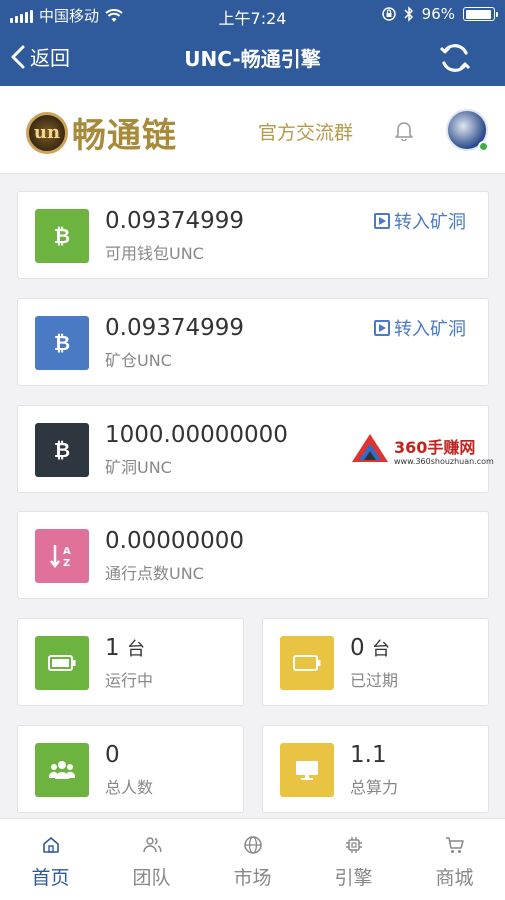 The image size is (505, 900). Describe the element at coordinates (138, 360) in the screenshot. I see `warehouse-label: 矿仓UNC` at that location.